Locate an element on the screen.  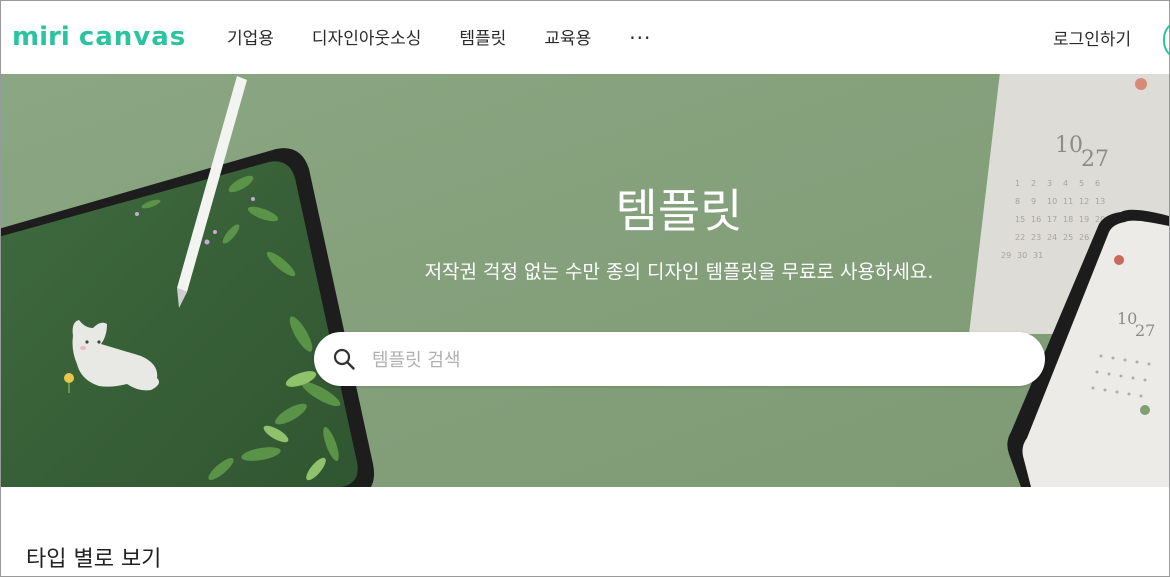
nav-item-education: 교육용 is located at coordinates (567, 39).